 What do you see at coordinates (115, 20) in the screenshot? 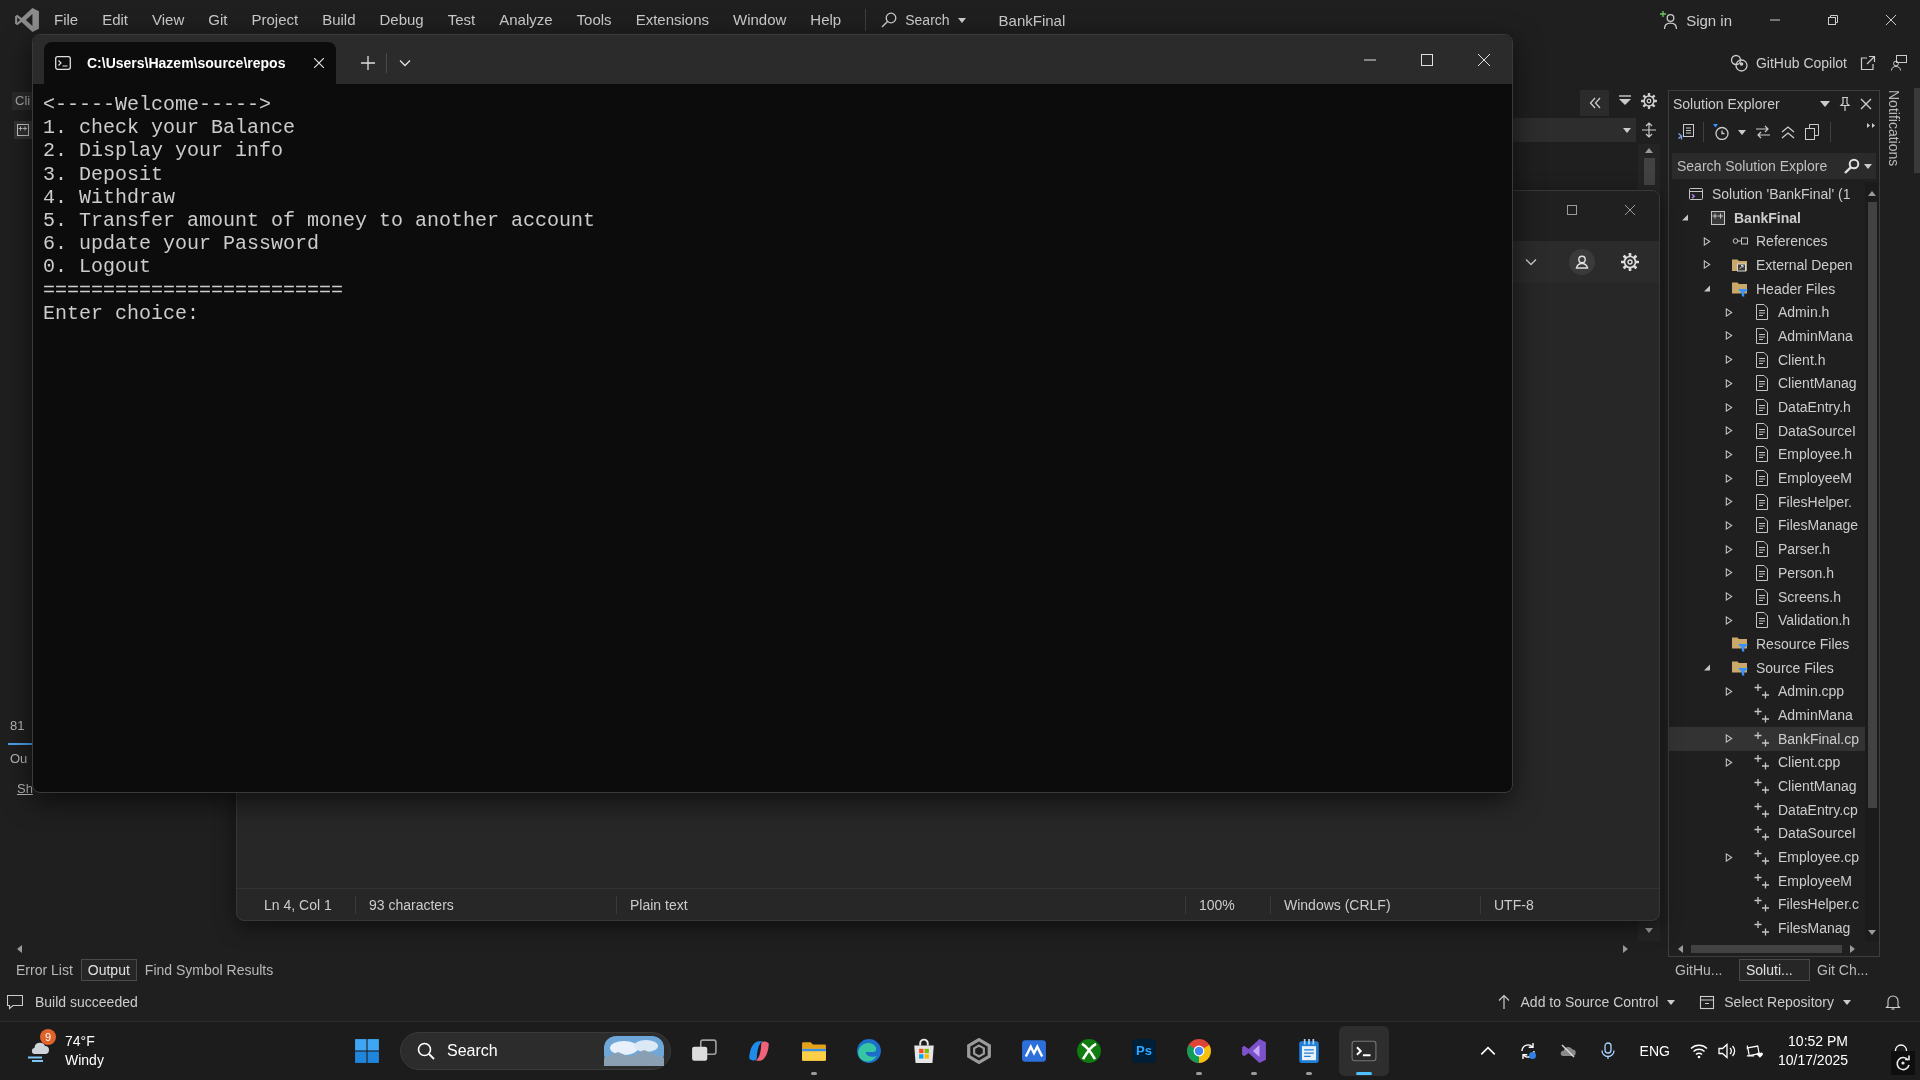
I see `menu-item: Edit` at bounding box center [115, 20].